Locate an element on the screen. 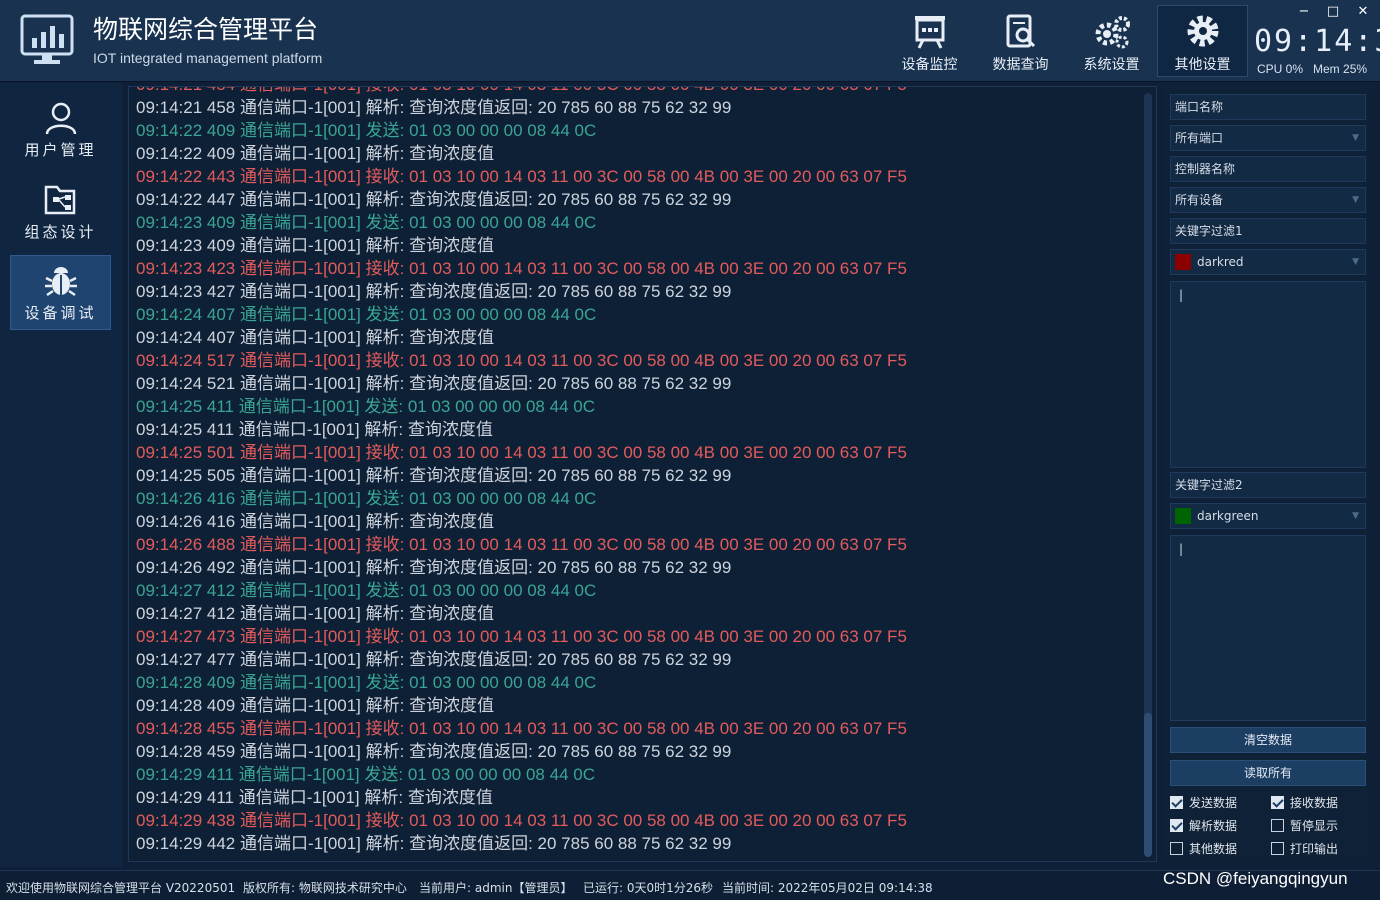  app-title: 物联网综合管理平台 is located at coordinates (206, 29).